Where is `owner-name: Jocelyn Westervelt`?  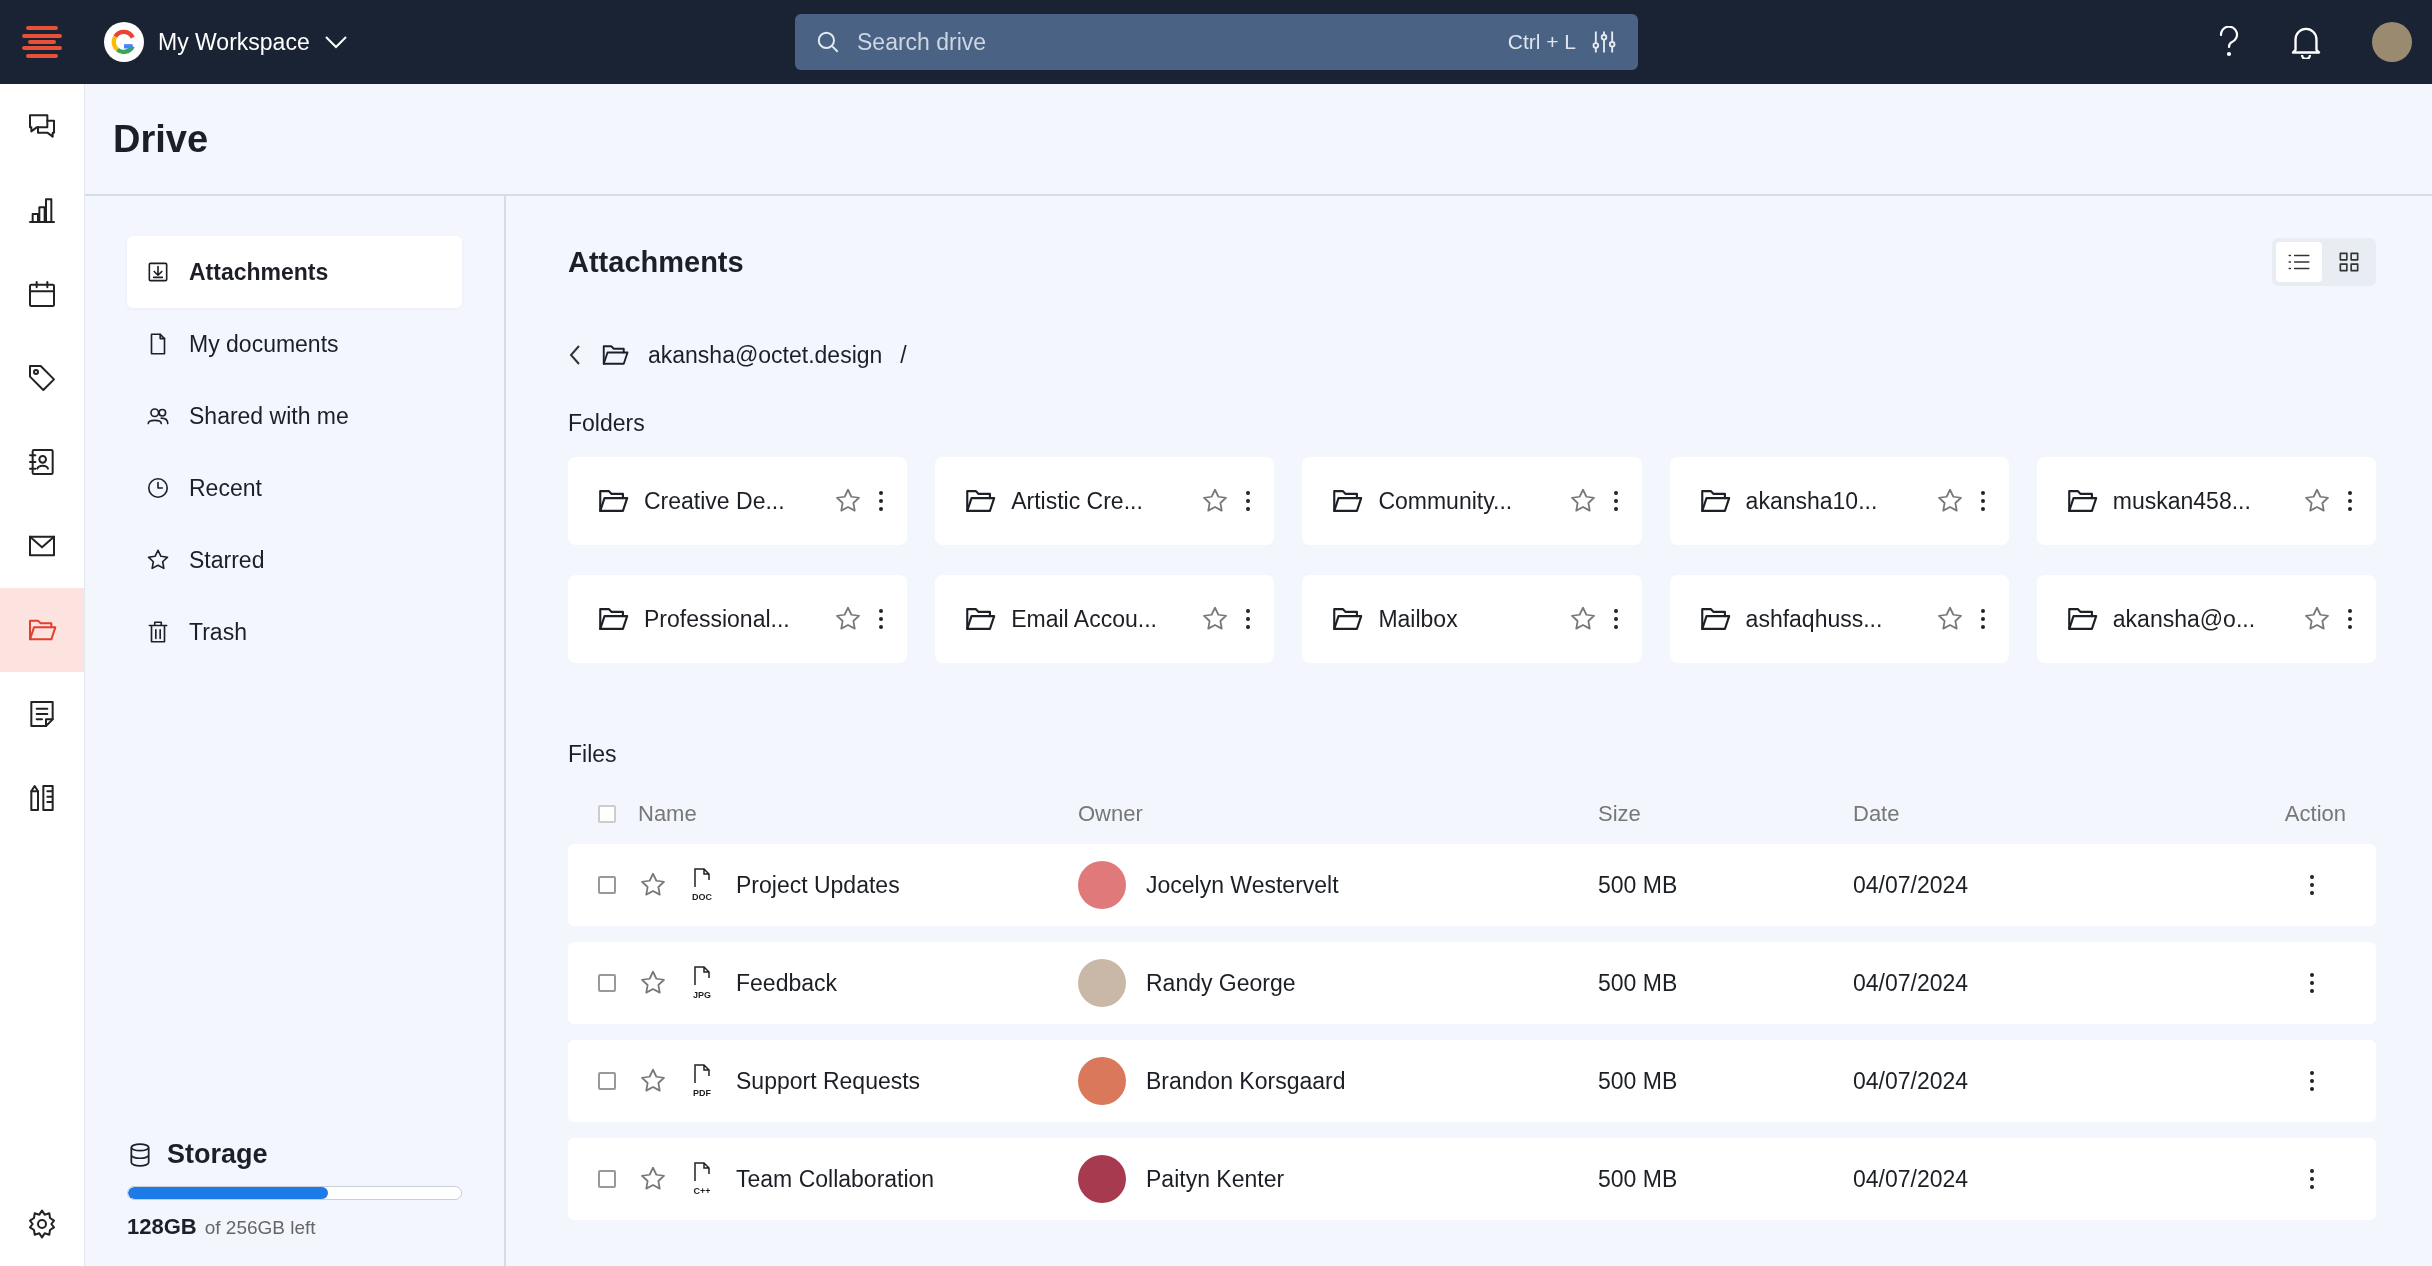 owner-name: Jocelyn Westervelt is located at coordinates (1242, 885).